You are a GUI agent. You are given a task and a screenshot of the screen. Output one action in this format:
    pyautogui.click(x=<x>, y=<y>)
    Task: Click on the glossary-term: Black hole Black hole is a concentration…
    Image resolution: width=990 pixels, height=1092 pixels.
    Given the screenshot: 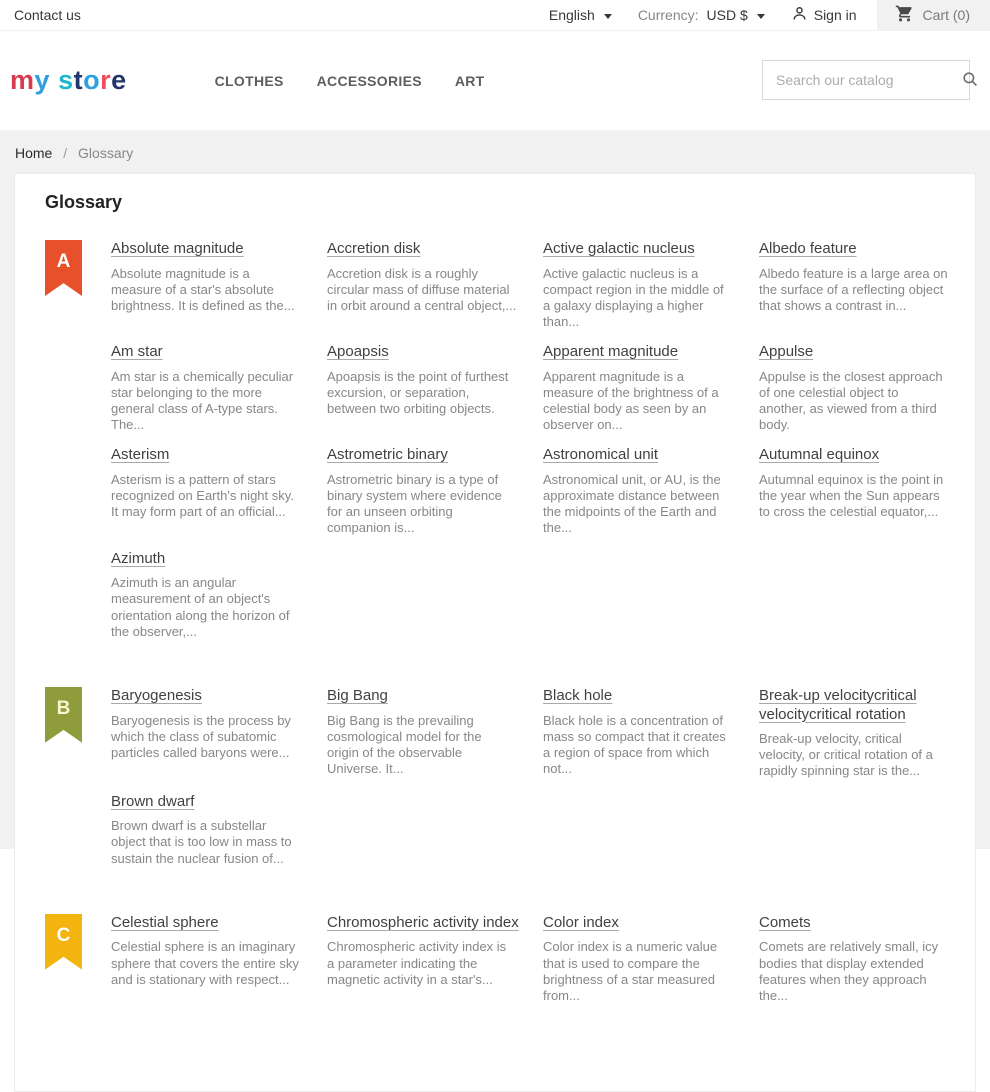 What is the action you would take?
    pyautogui.click(x=642, y=733)
    